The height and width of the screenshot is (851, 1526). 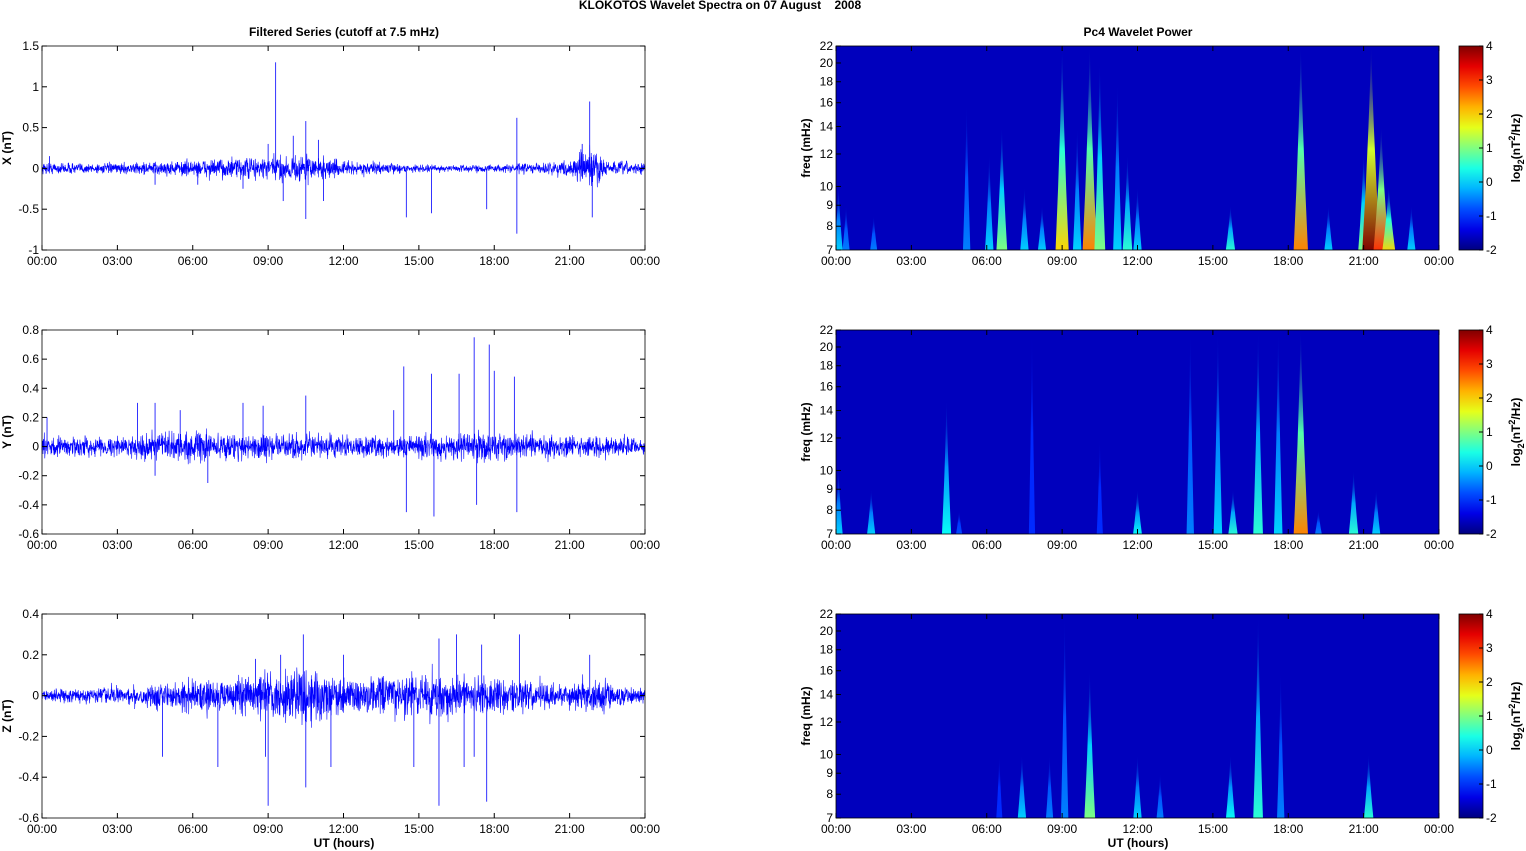 I want to click on ytick-label: -0.2, so click(x=28, y=736).